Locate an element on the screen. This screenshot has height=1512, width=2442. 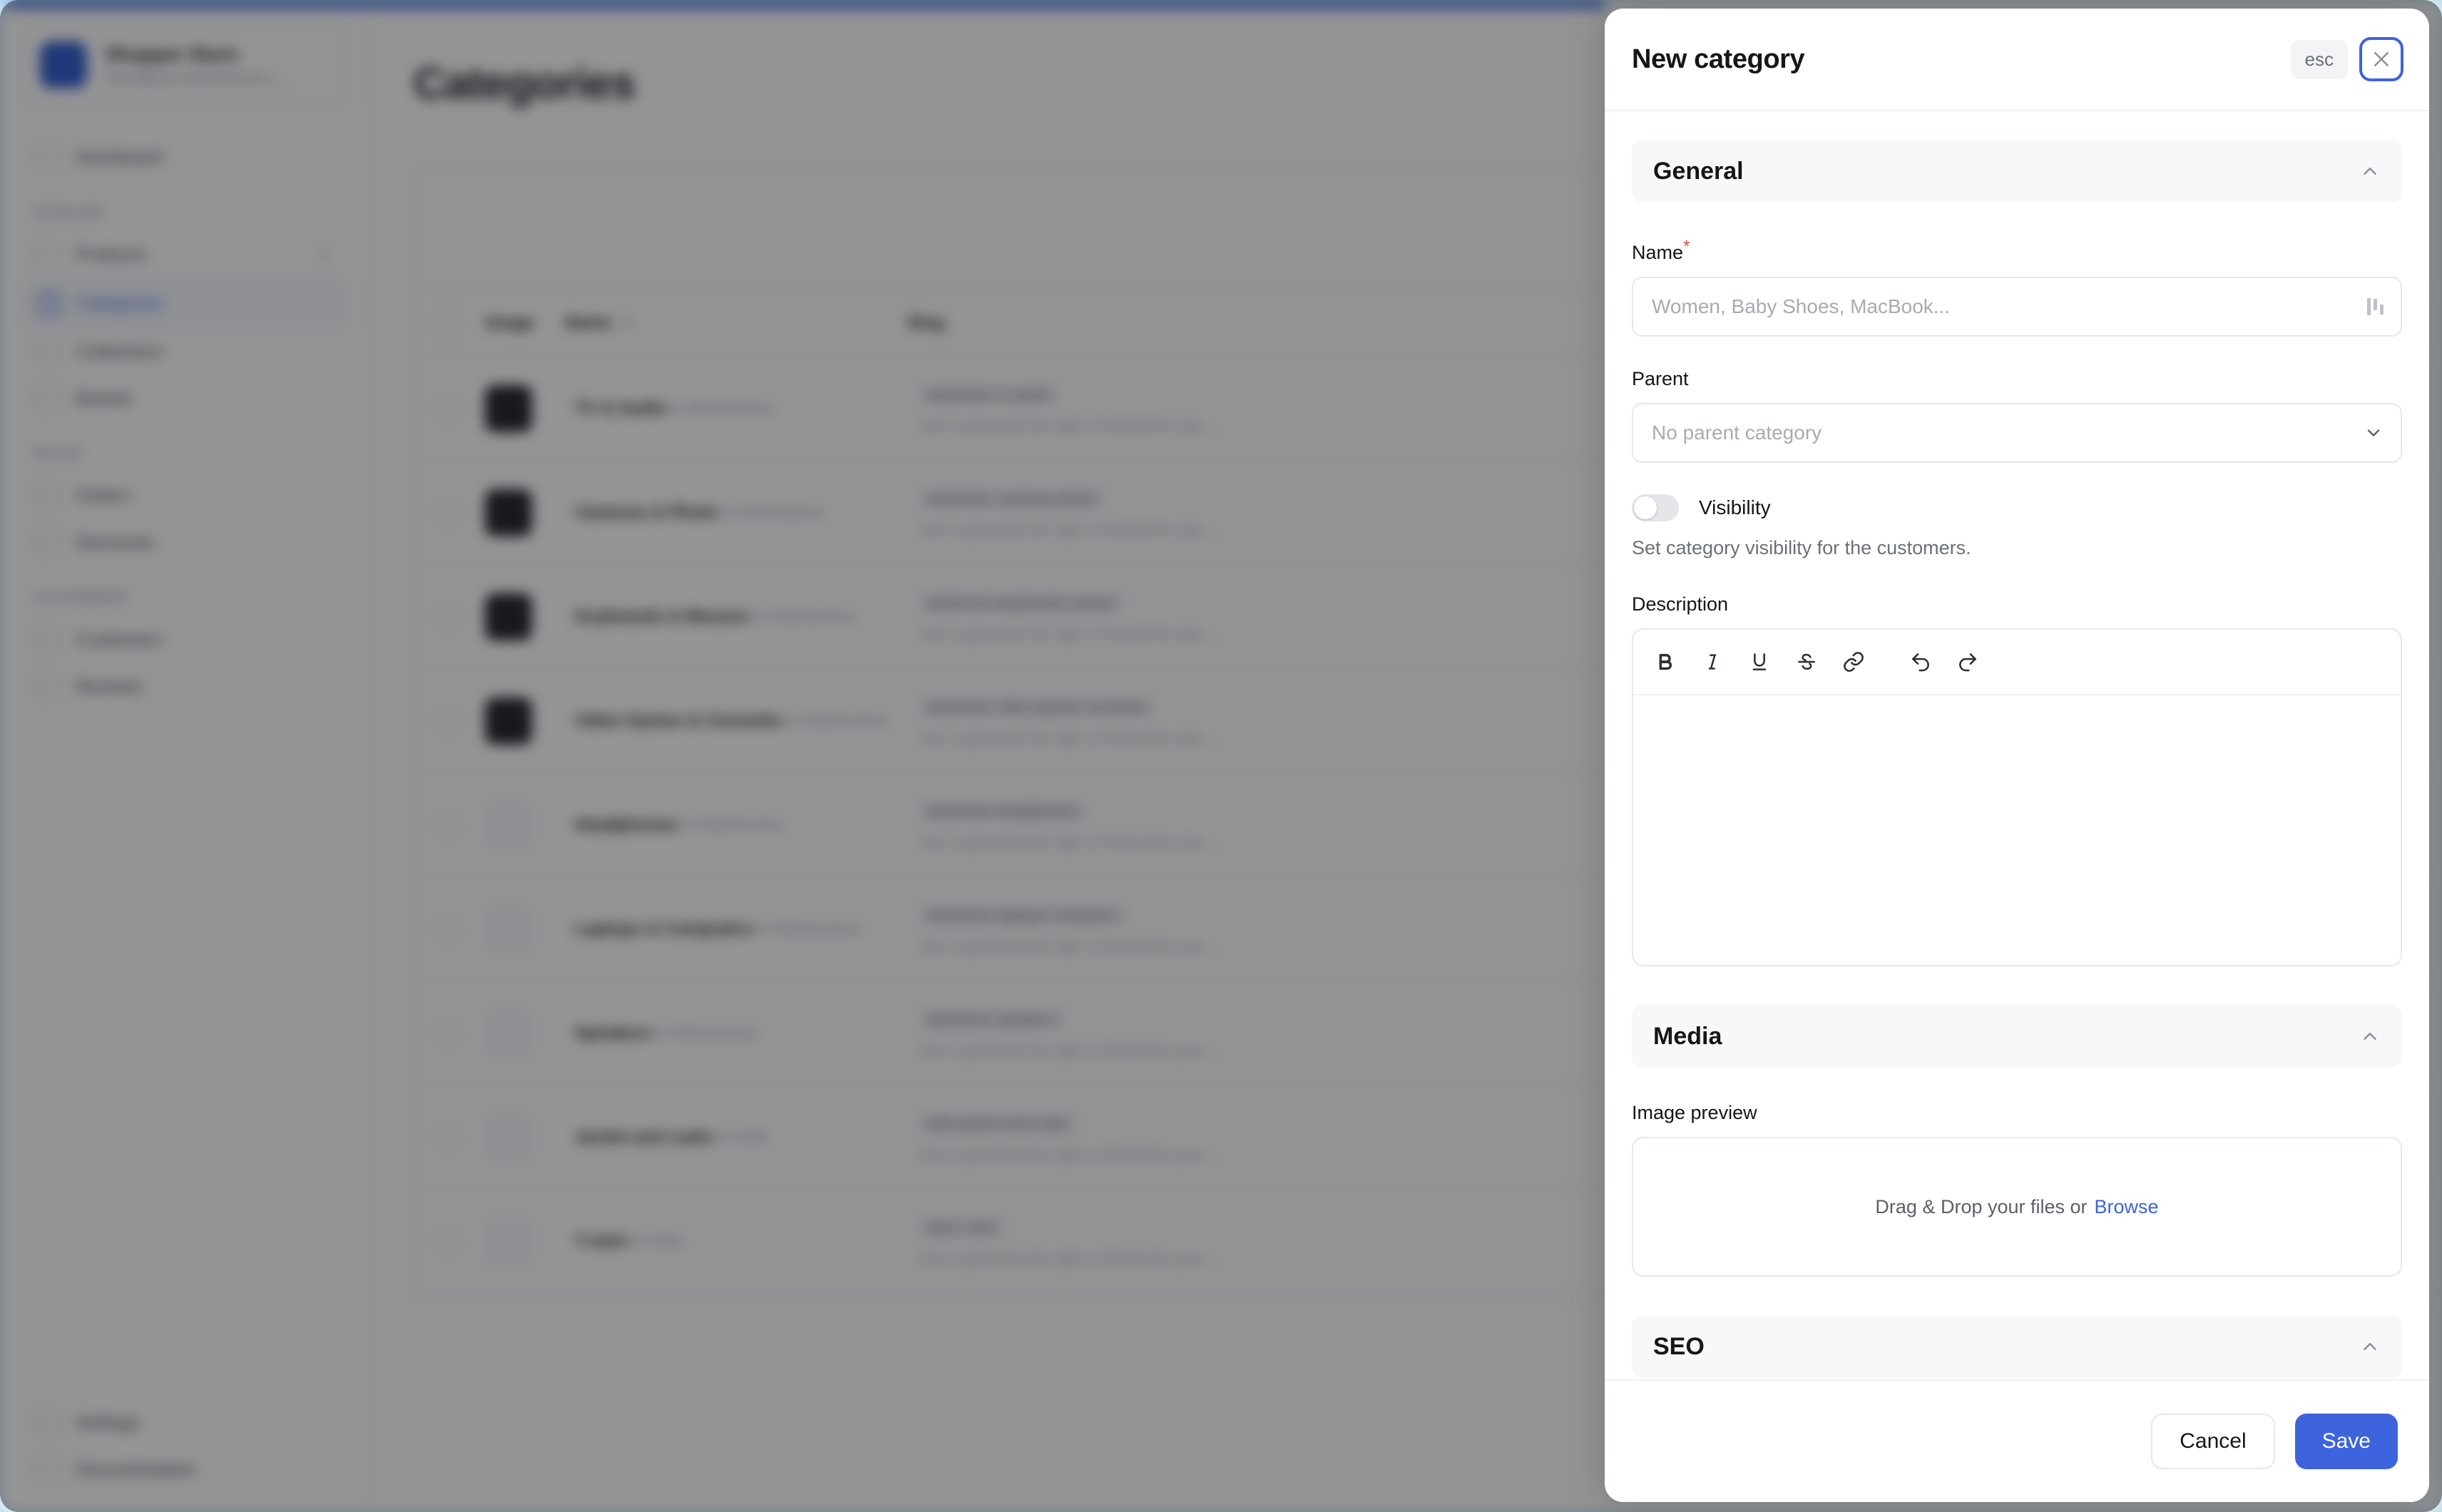
name-input-wrap is located at coordinates (2017, 307).